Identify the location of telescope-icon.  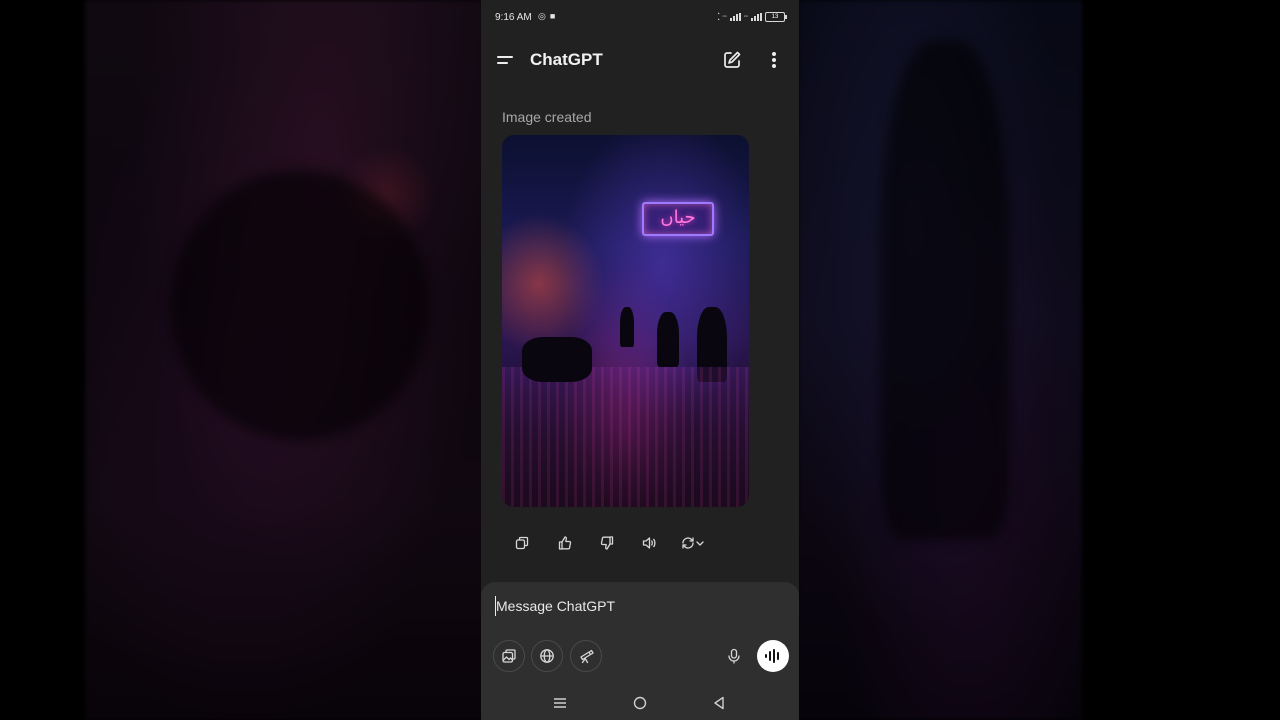
(586, 656).